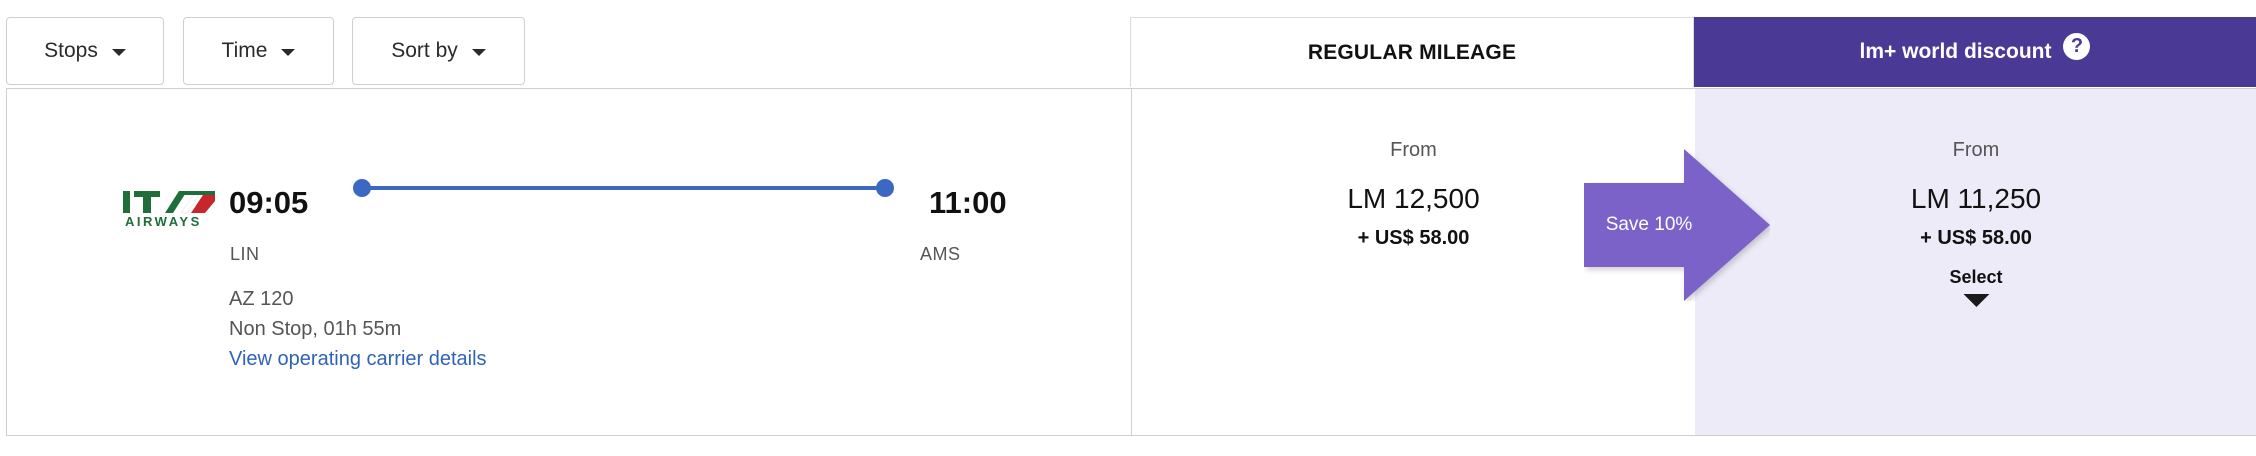  What do you see at coordinates (968, 202) in the screenshot?
I see `arrival-time: 11:00` at bounding box center [968, 202].